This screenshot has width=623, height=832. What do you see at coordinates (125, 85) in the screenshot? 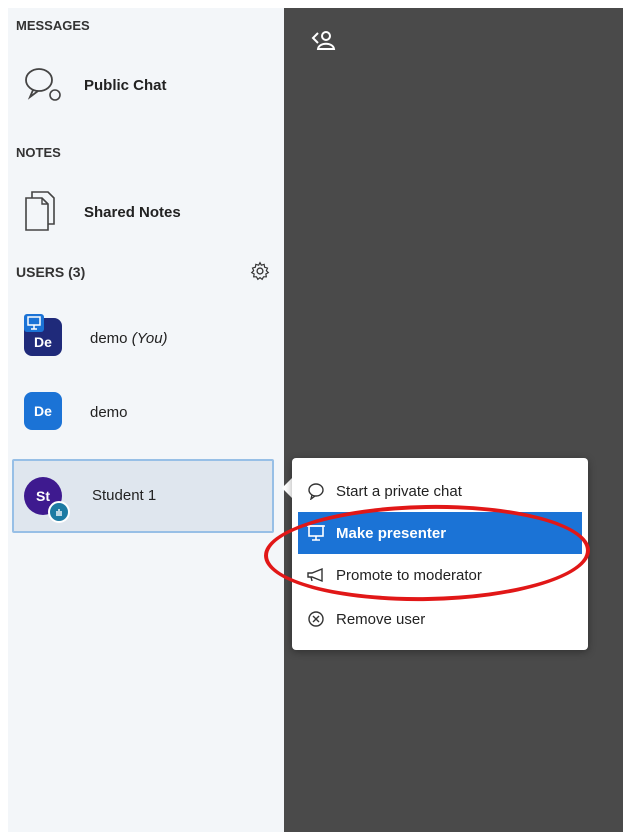
I see `public-chat-label: Public Chat` at bounding box center [125, 85].